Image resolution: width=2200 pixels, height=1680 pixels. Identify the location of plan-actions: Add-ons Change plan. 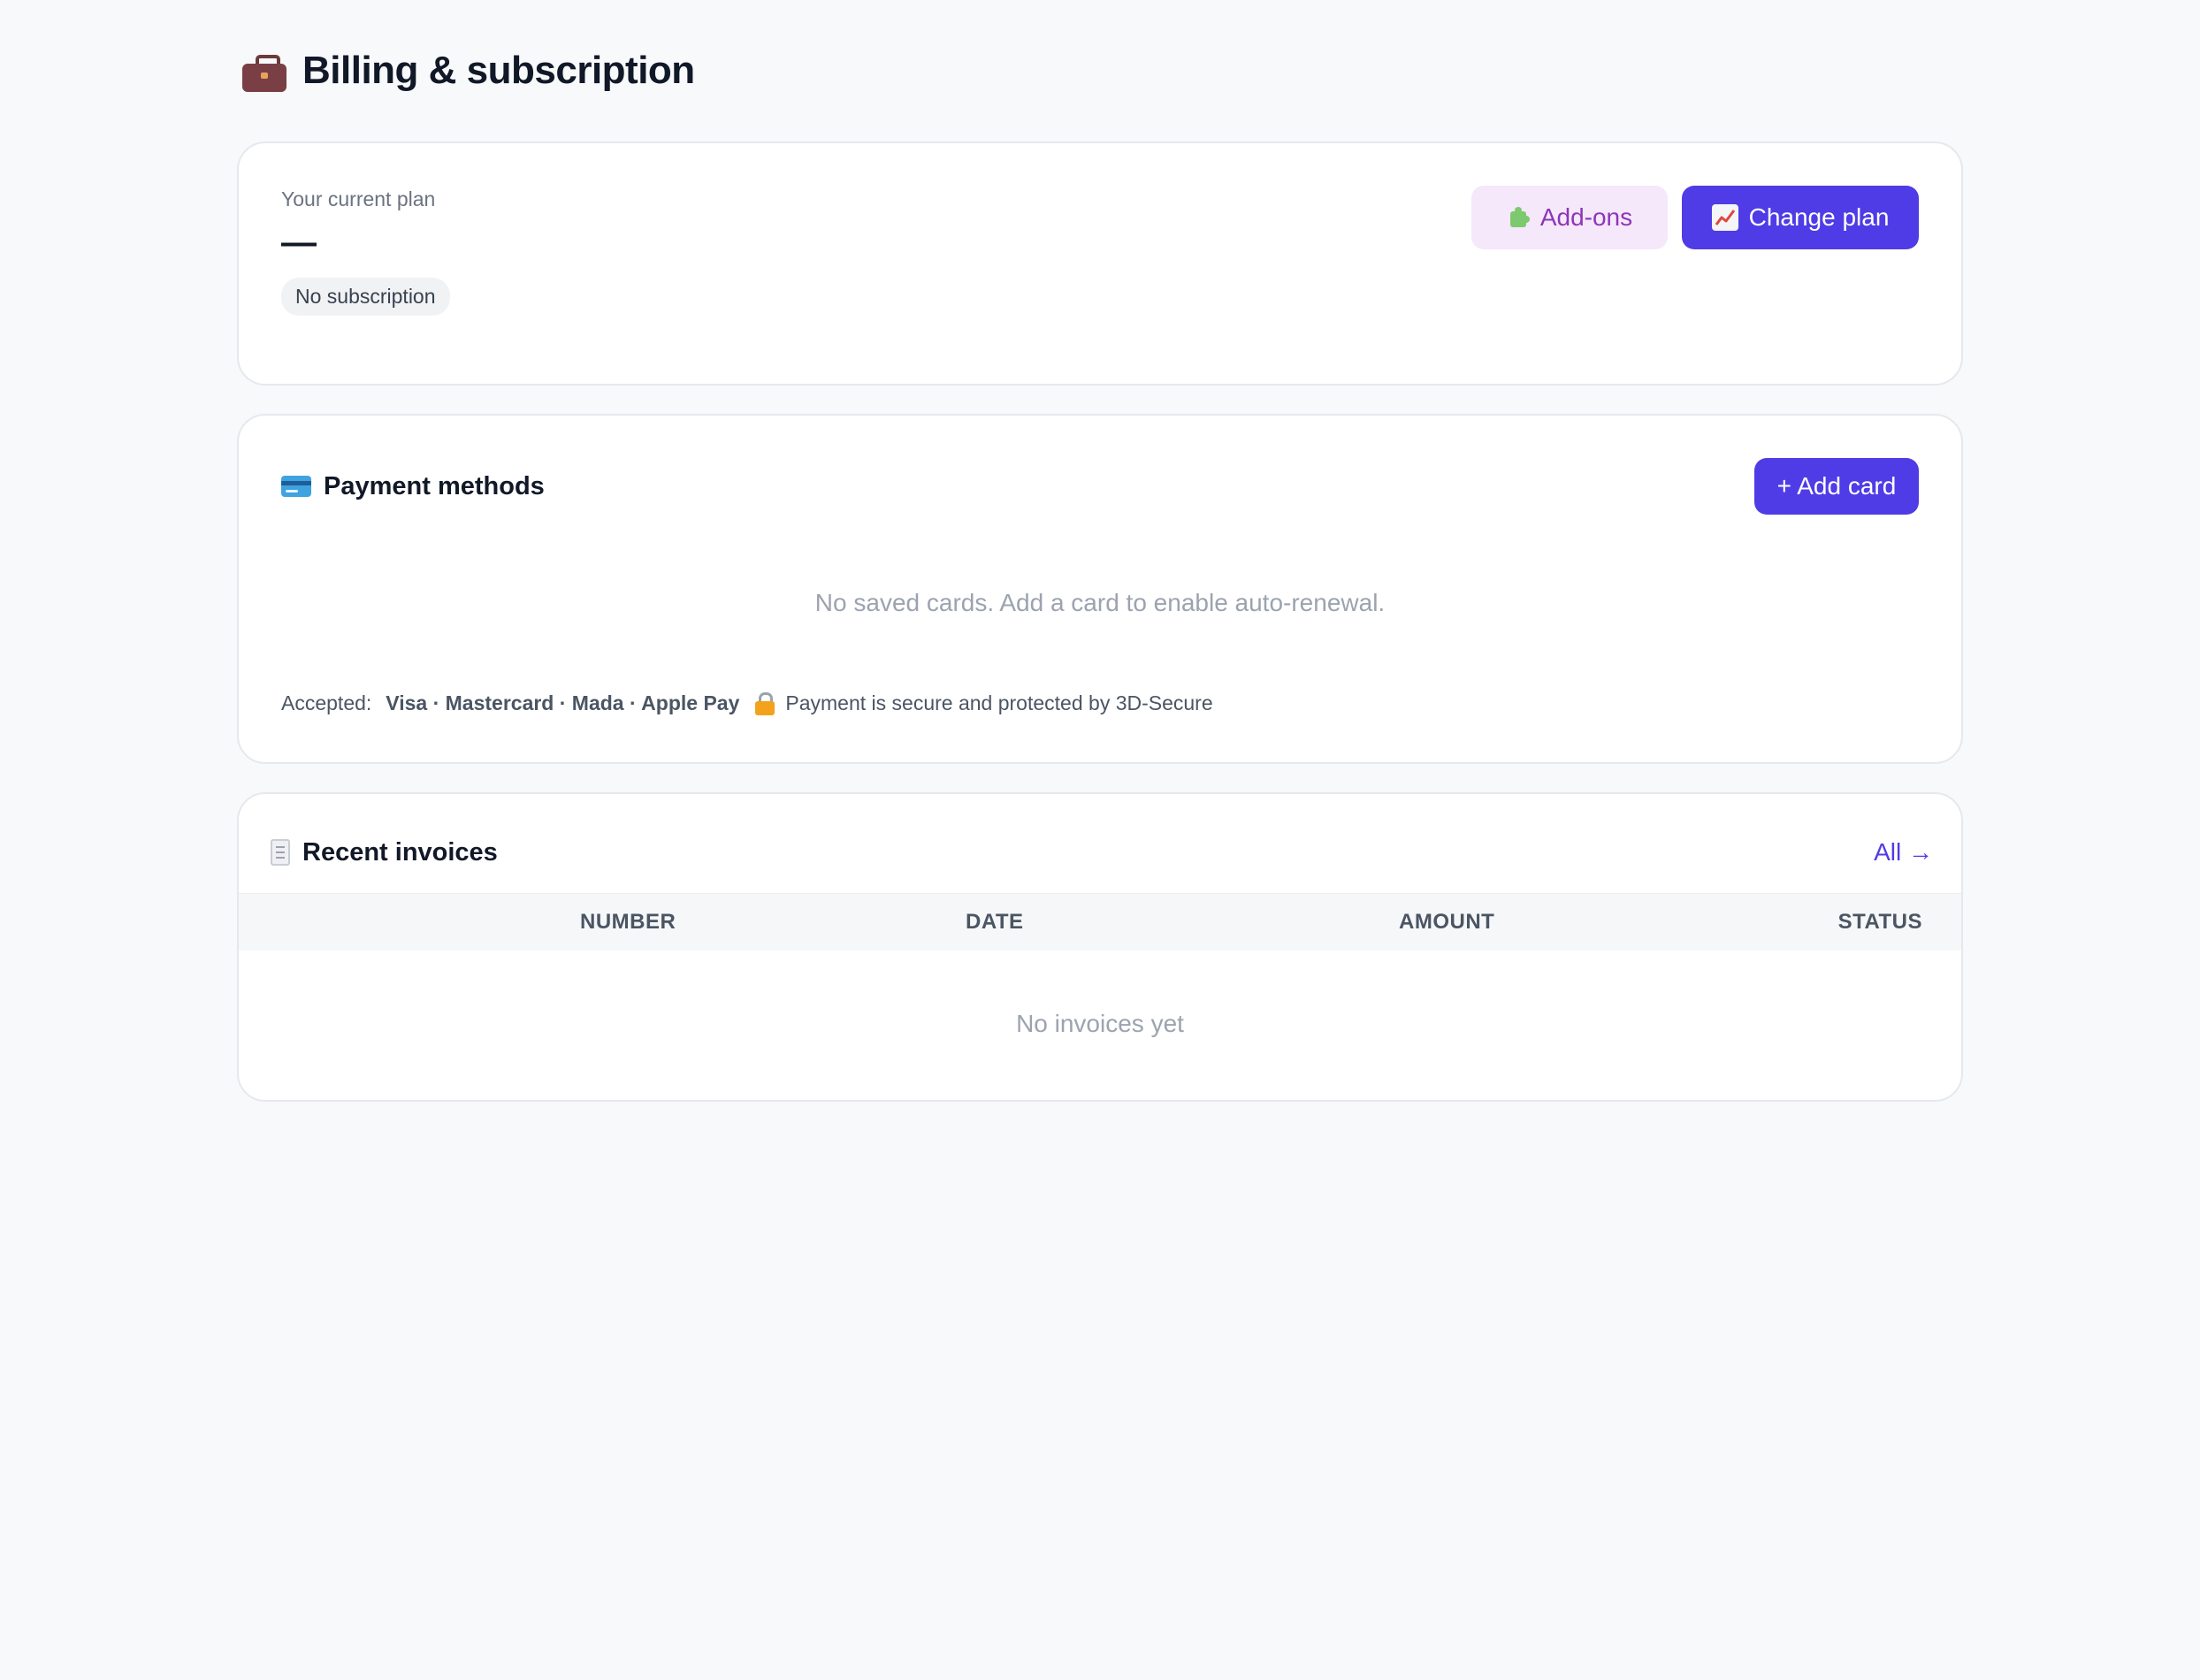
(1695, 217).